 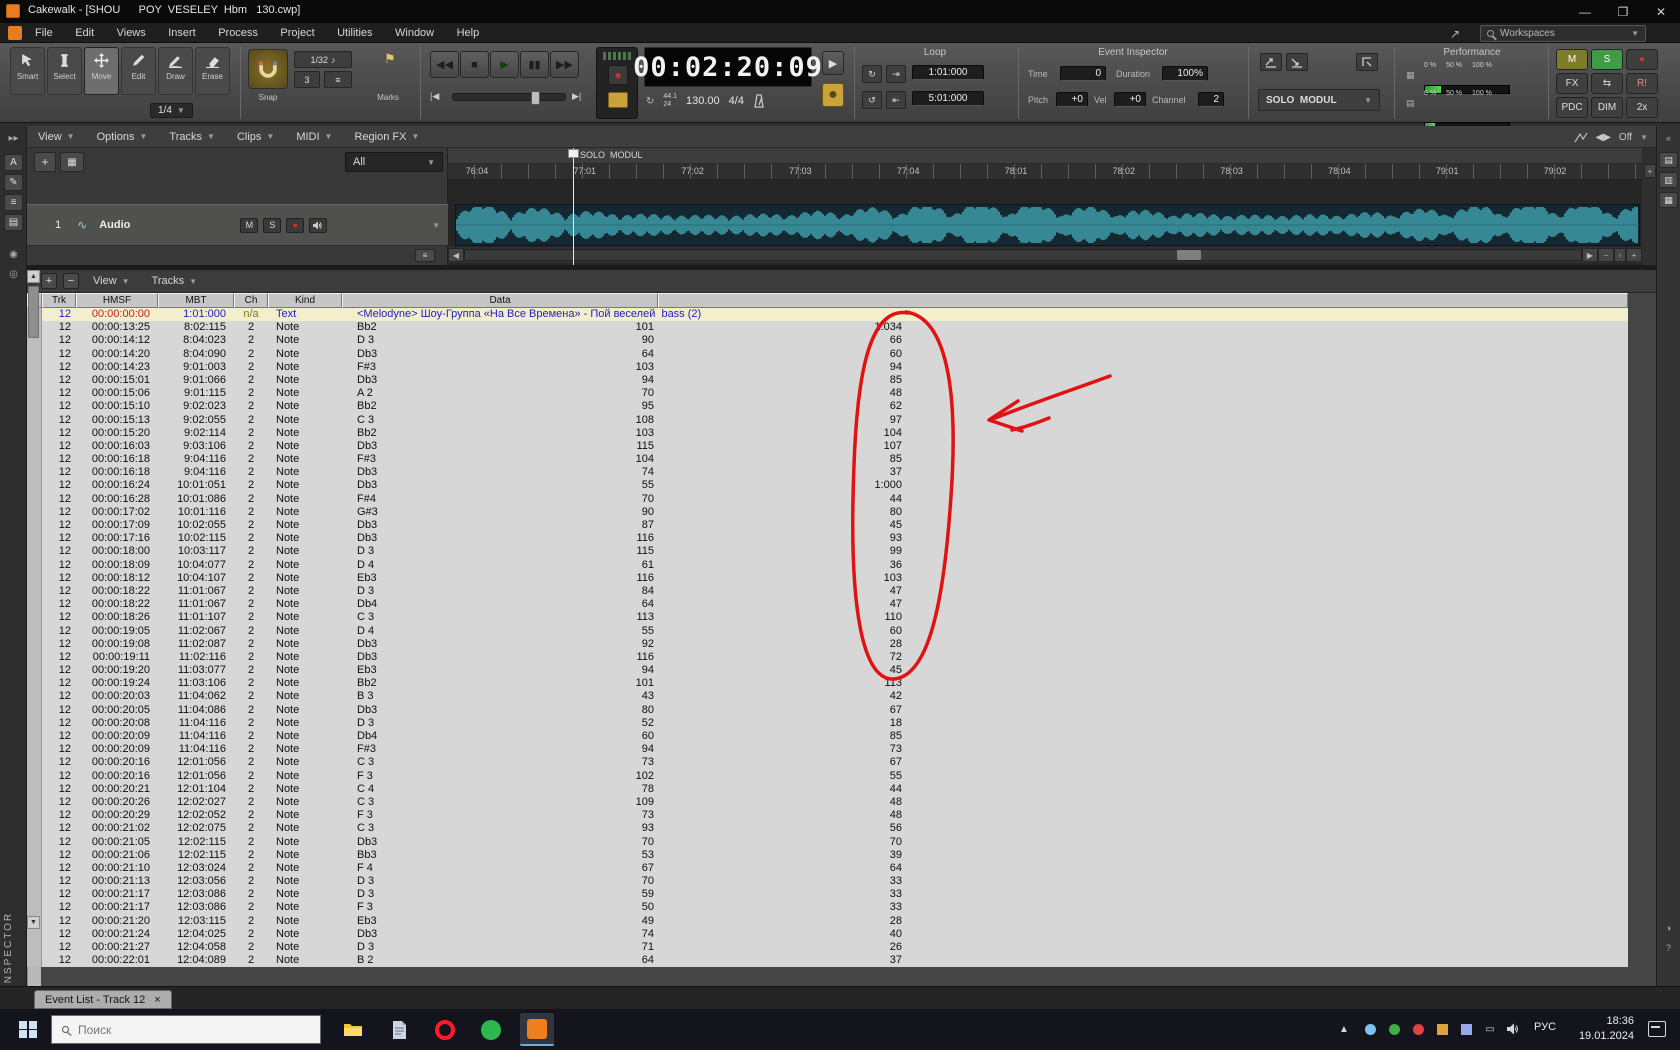 I want to click on language-indicator: РУС, so click(x=1545, y=1027).